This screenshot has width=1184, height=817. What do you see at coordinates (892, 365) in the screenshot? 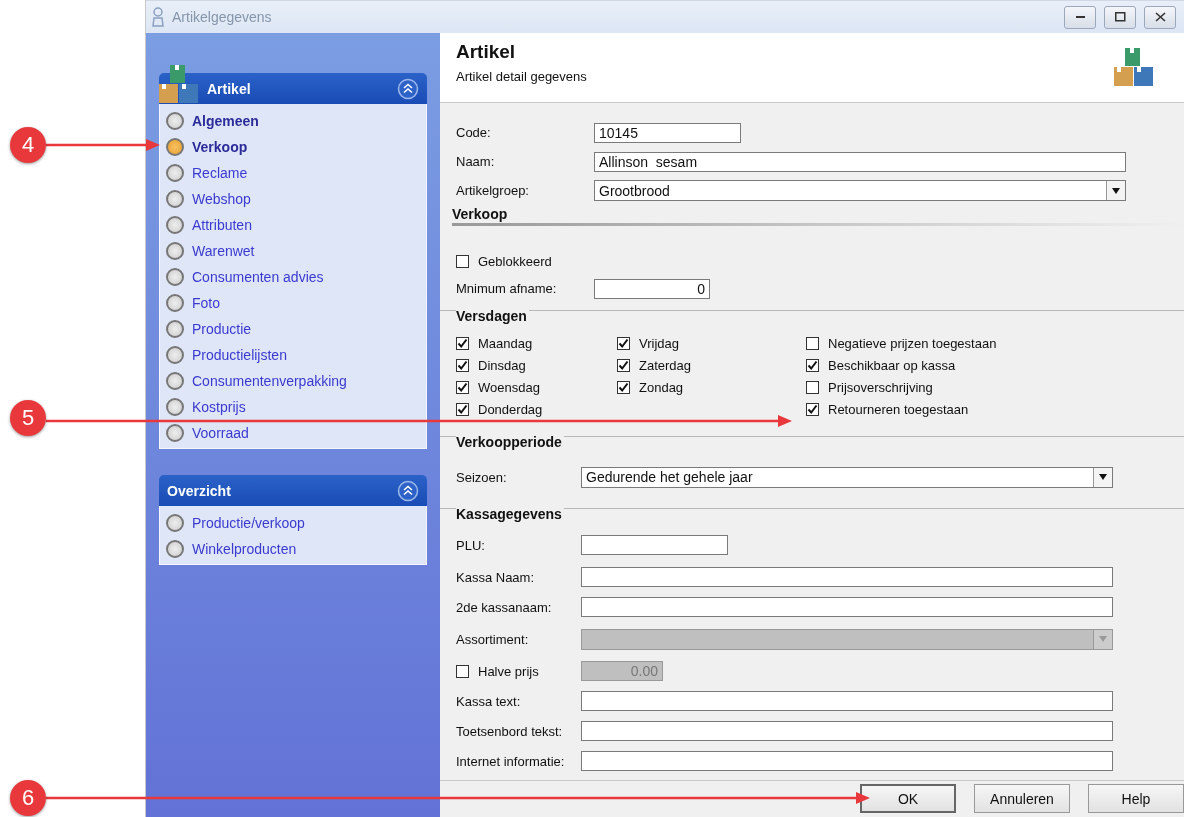
I see `checkbox-label: Beschikbaar op kassa` at bounding box center [892, 365].